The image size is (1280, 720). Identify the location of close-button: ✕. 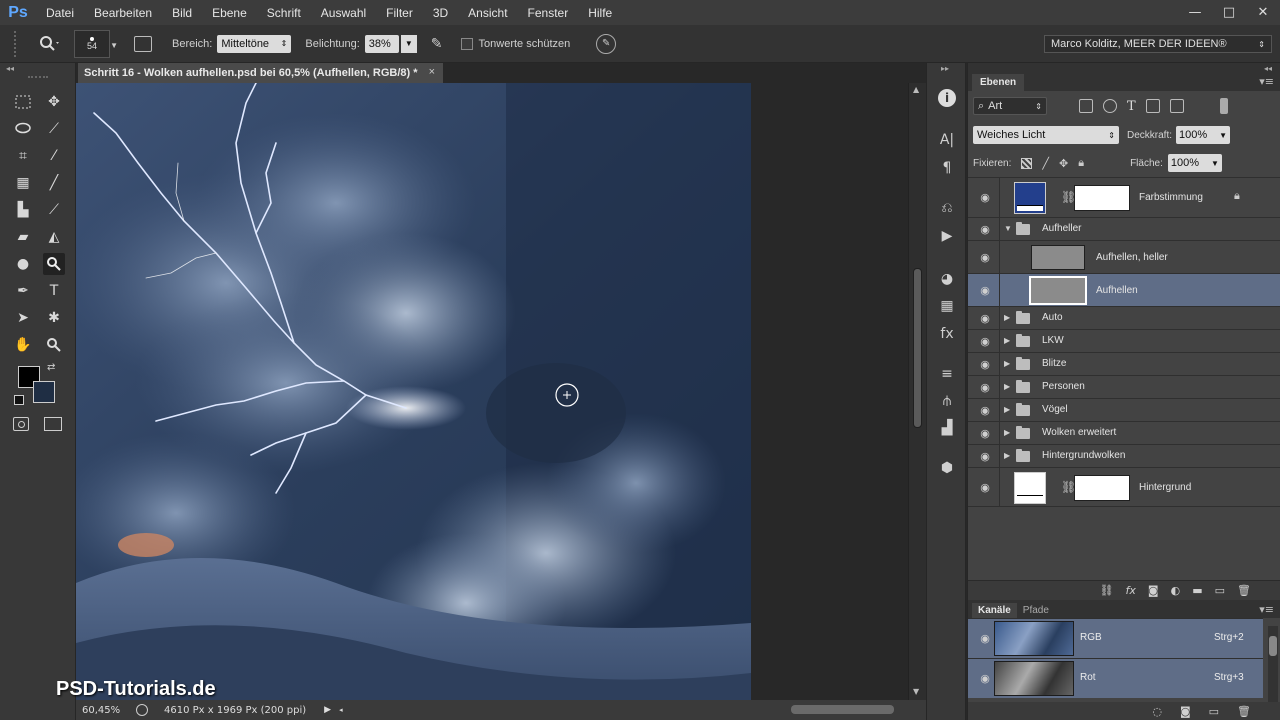
(1263, 12).